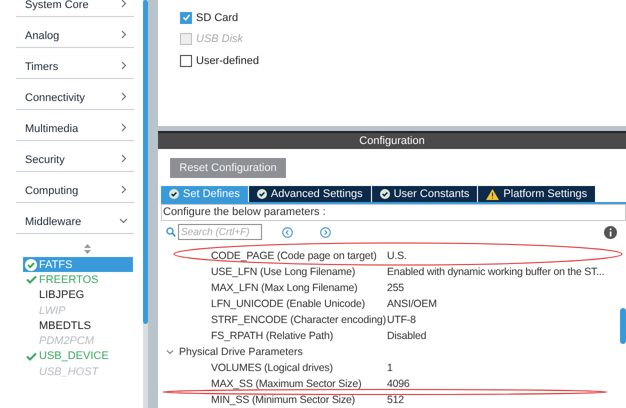 The height and width of the screenshot is (408, 626). I want to click on search-field: Search (Crtl+F), so click(220, 232).